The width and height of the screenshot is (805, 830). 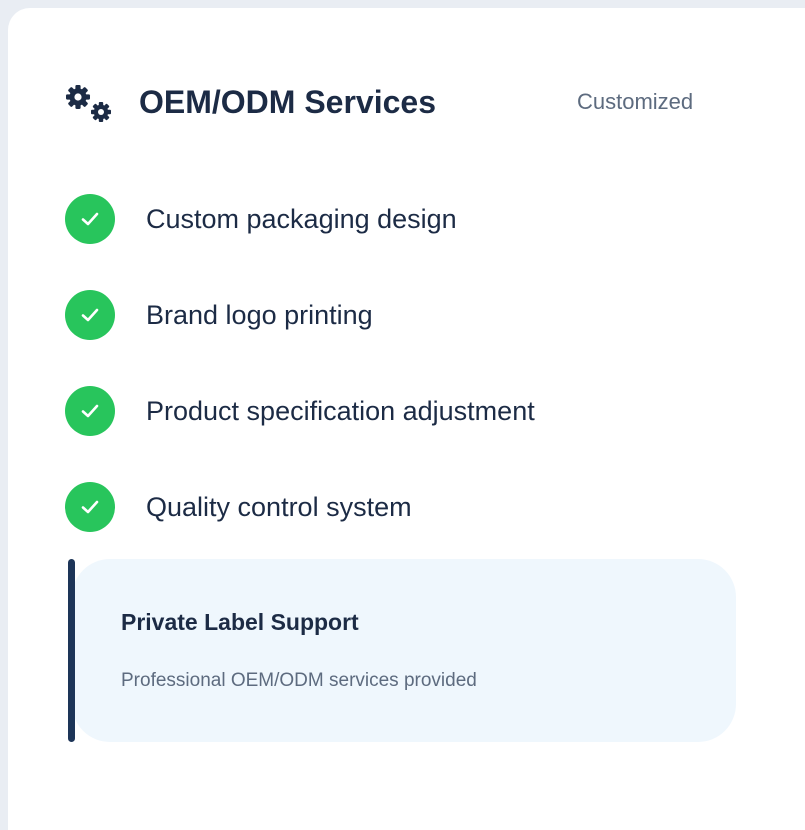 What do you see at coordinates (287, 102) in the screenshot?
I see `card-title: OEM/ODM Services` at bounding box center [287, 102].